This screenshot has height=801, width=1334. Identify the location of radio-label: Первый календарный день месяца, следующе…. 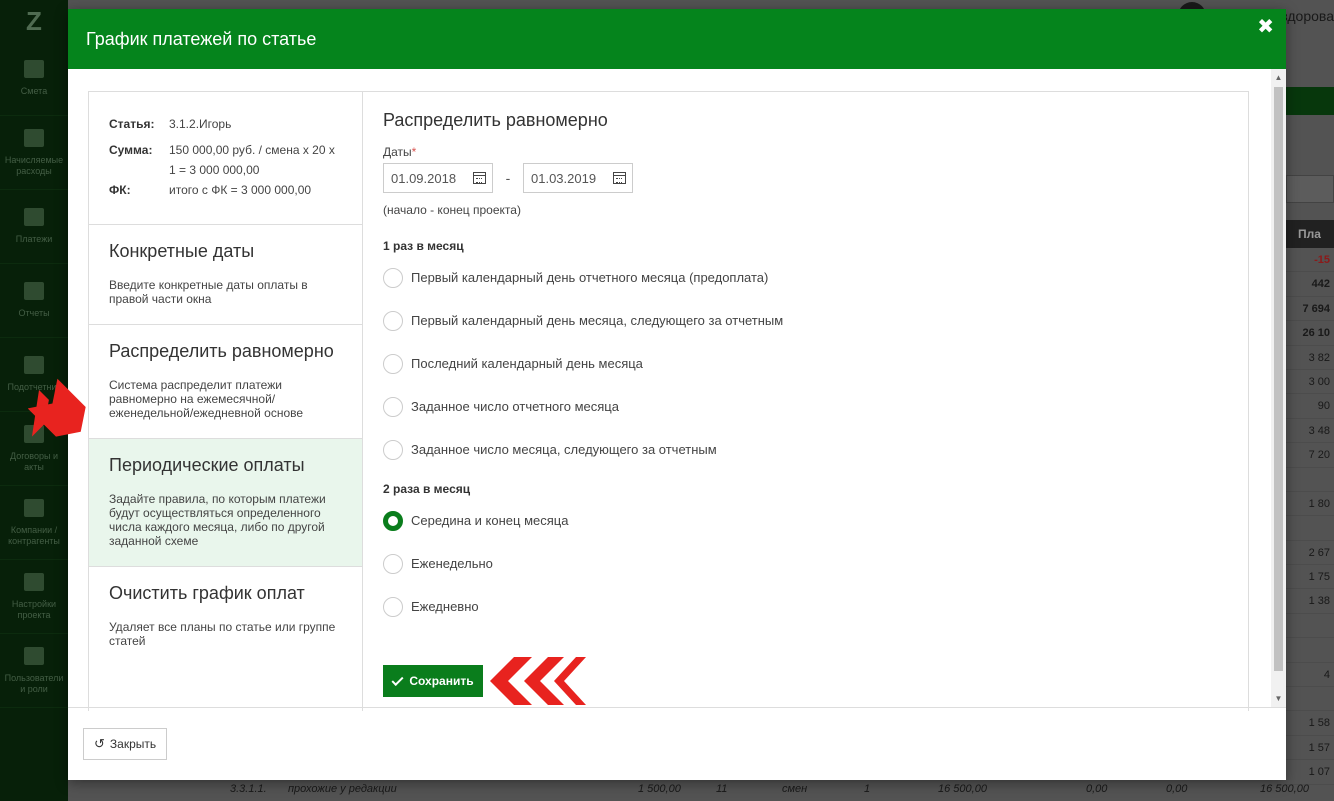
(597, 320).